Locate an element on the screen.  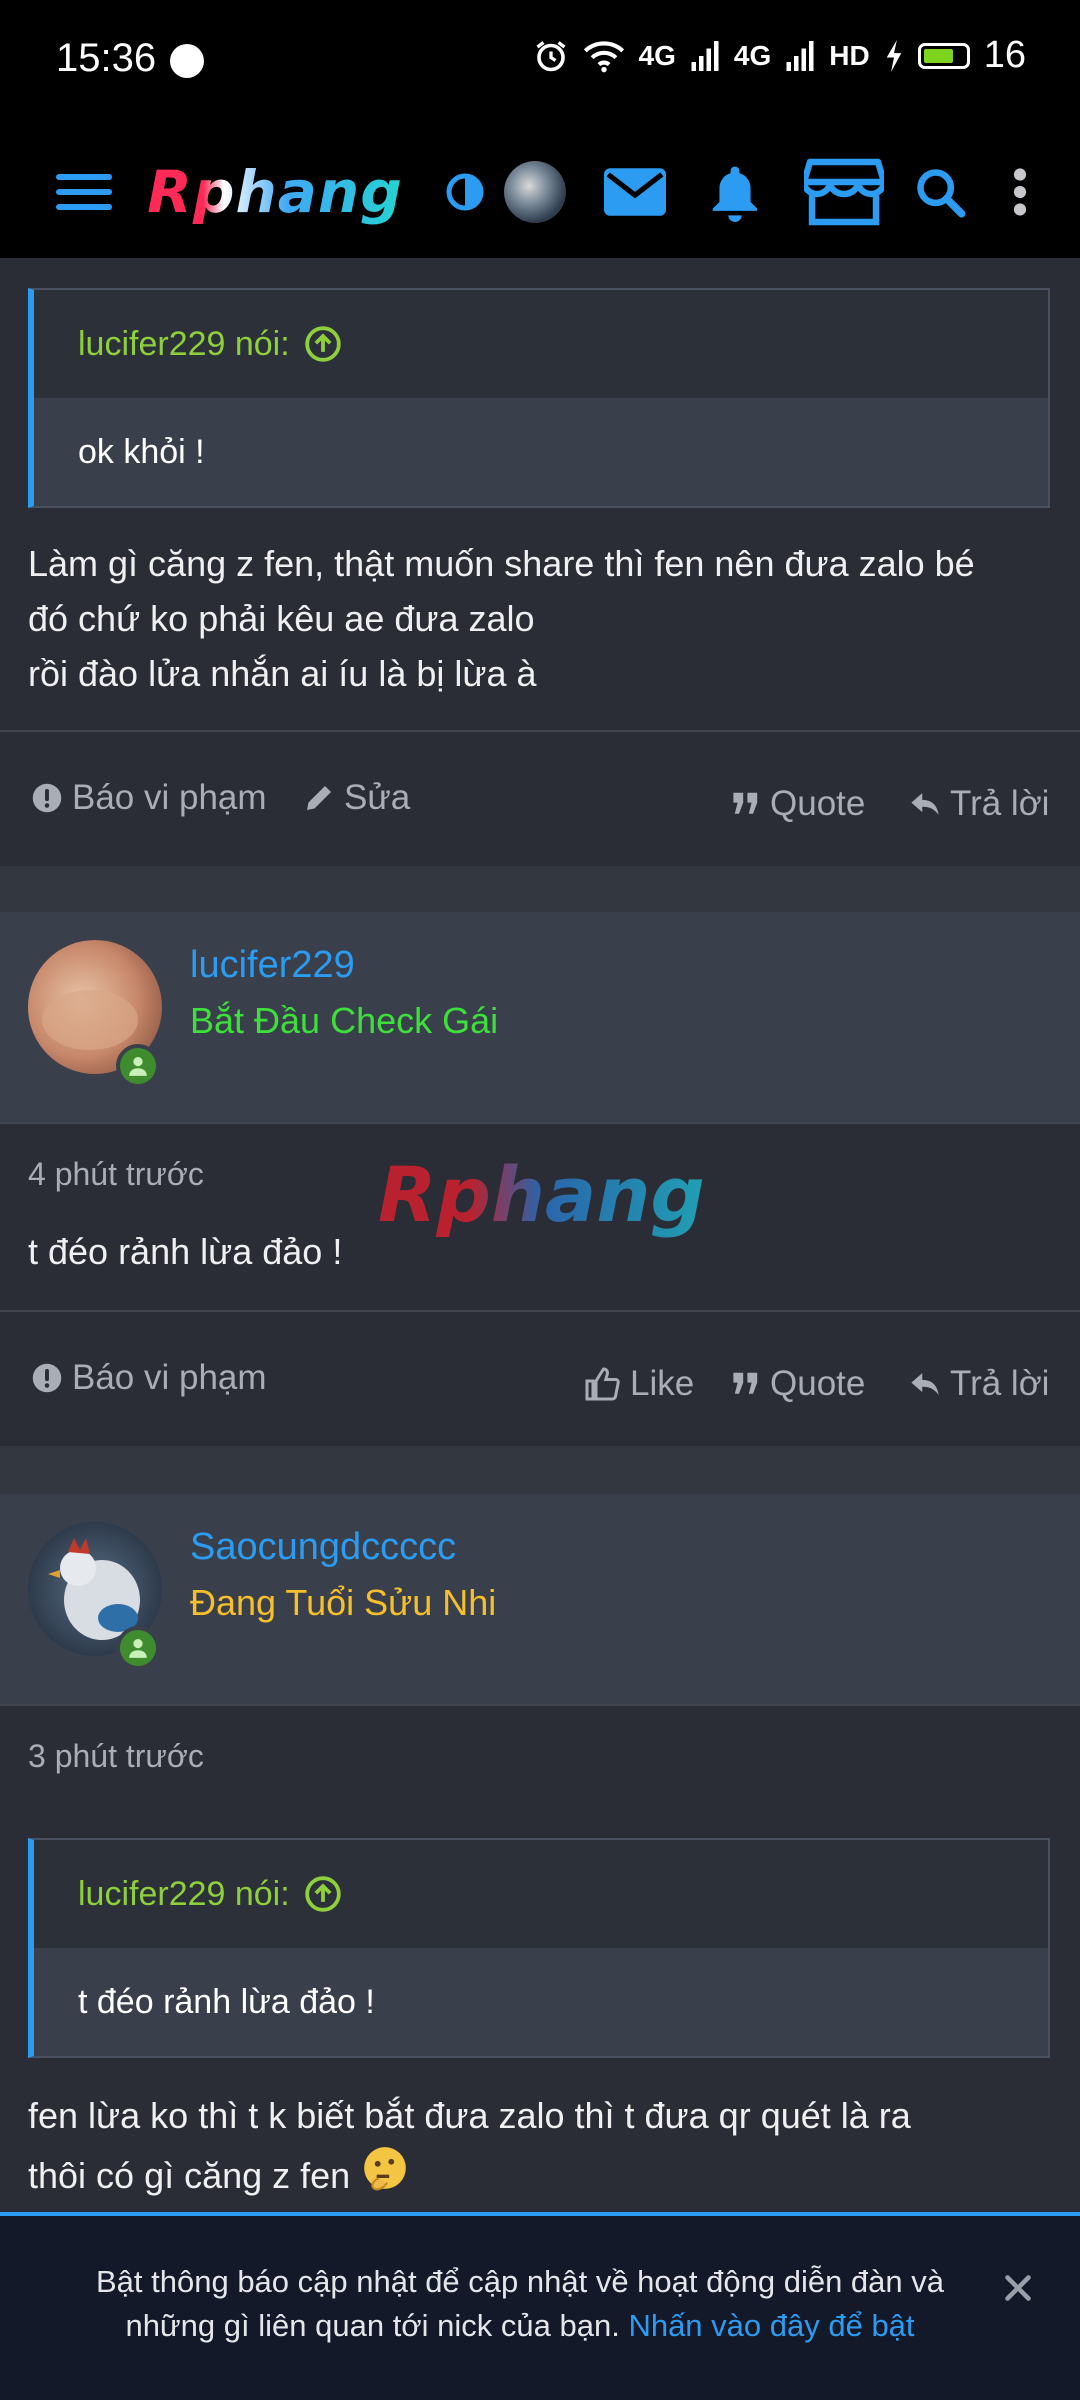
user-title: Đang Tuổi Sửu Nhi is located at coordinates (343, 1602).